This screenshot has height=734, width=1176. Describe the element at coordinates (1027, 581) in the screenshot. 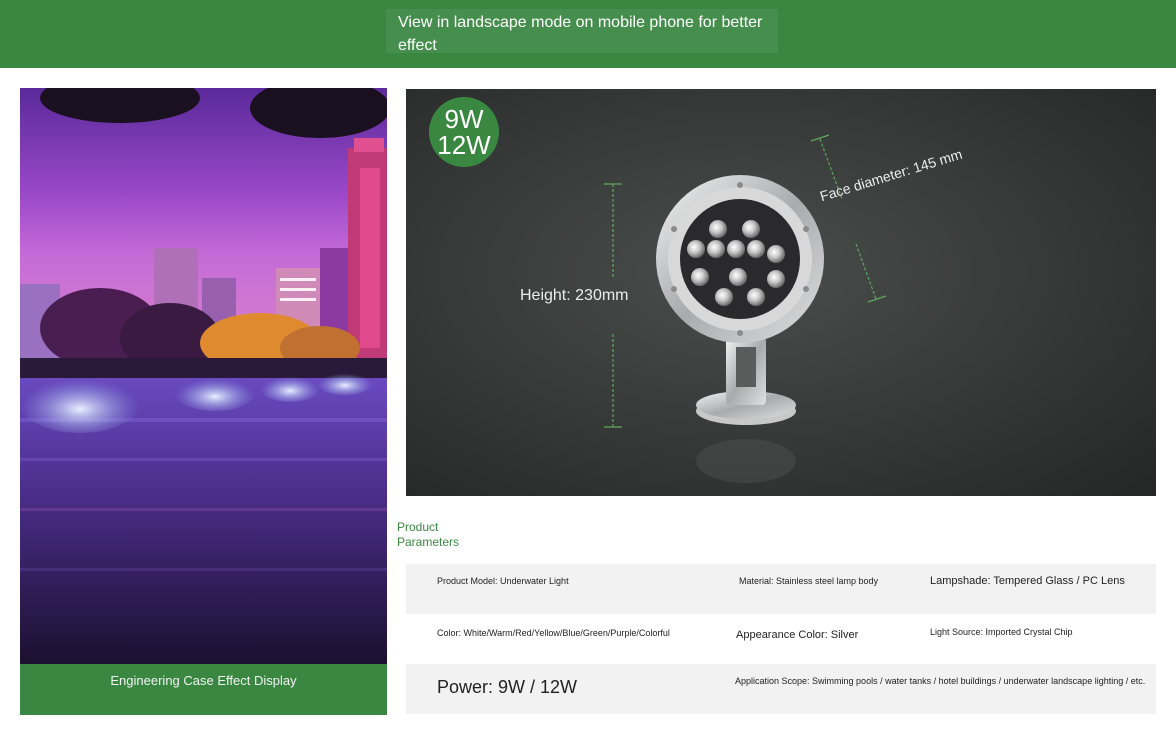

I see `param-lampshade: Lampshade: Tempered Glass / PC Lens` at that location.